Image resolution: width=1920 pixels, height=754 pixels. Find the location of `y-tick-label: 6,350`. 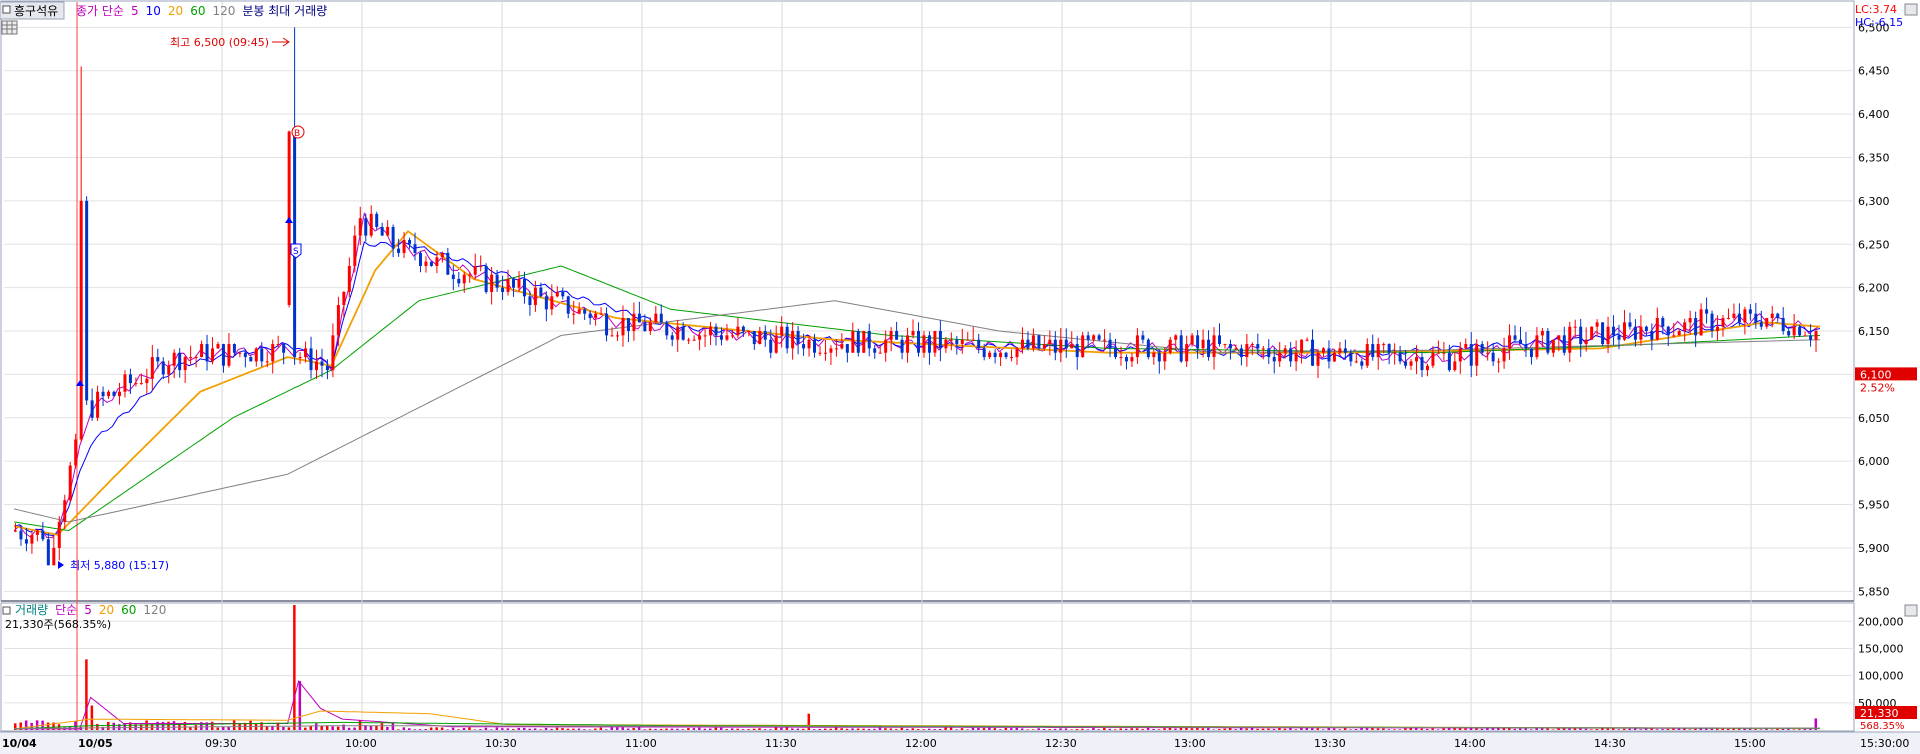

y-tick-label: 6,350 is located at coordinates (1874, 158).